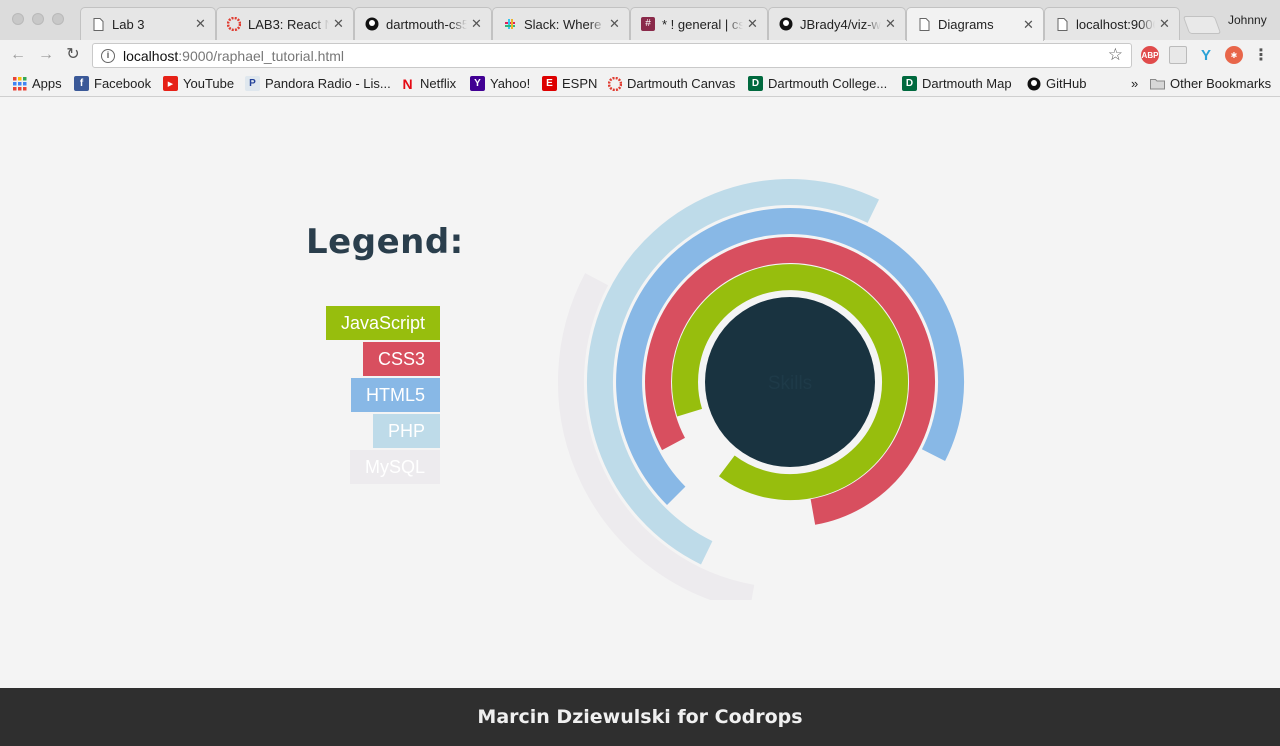 This screenshot has height=746, width=1280. I want to click on url-host: localhost, so click(151, 55).